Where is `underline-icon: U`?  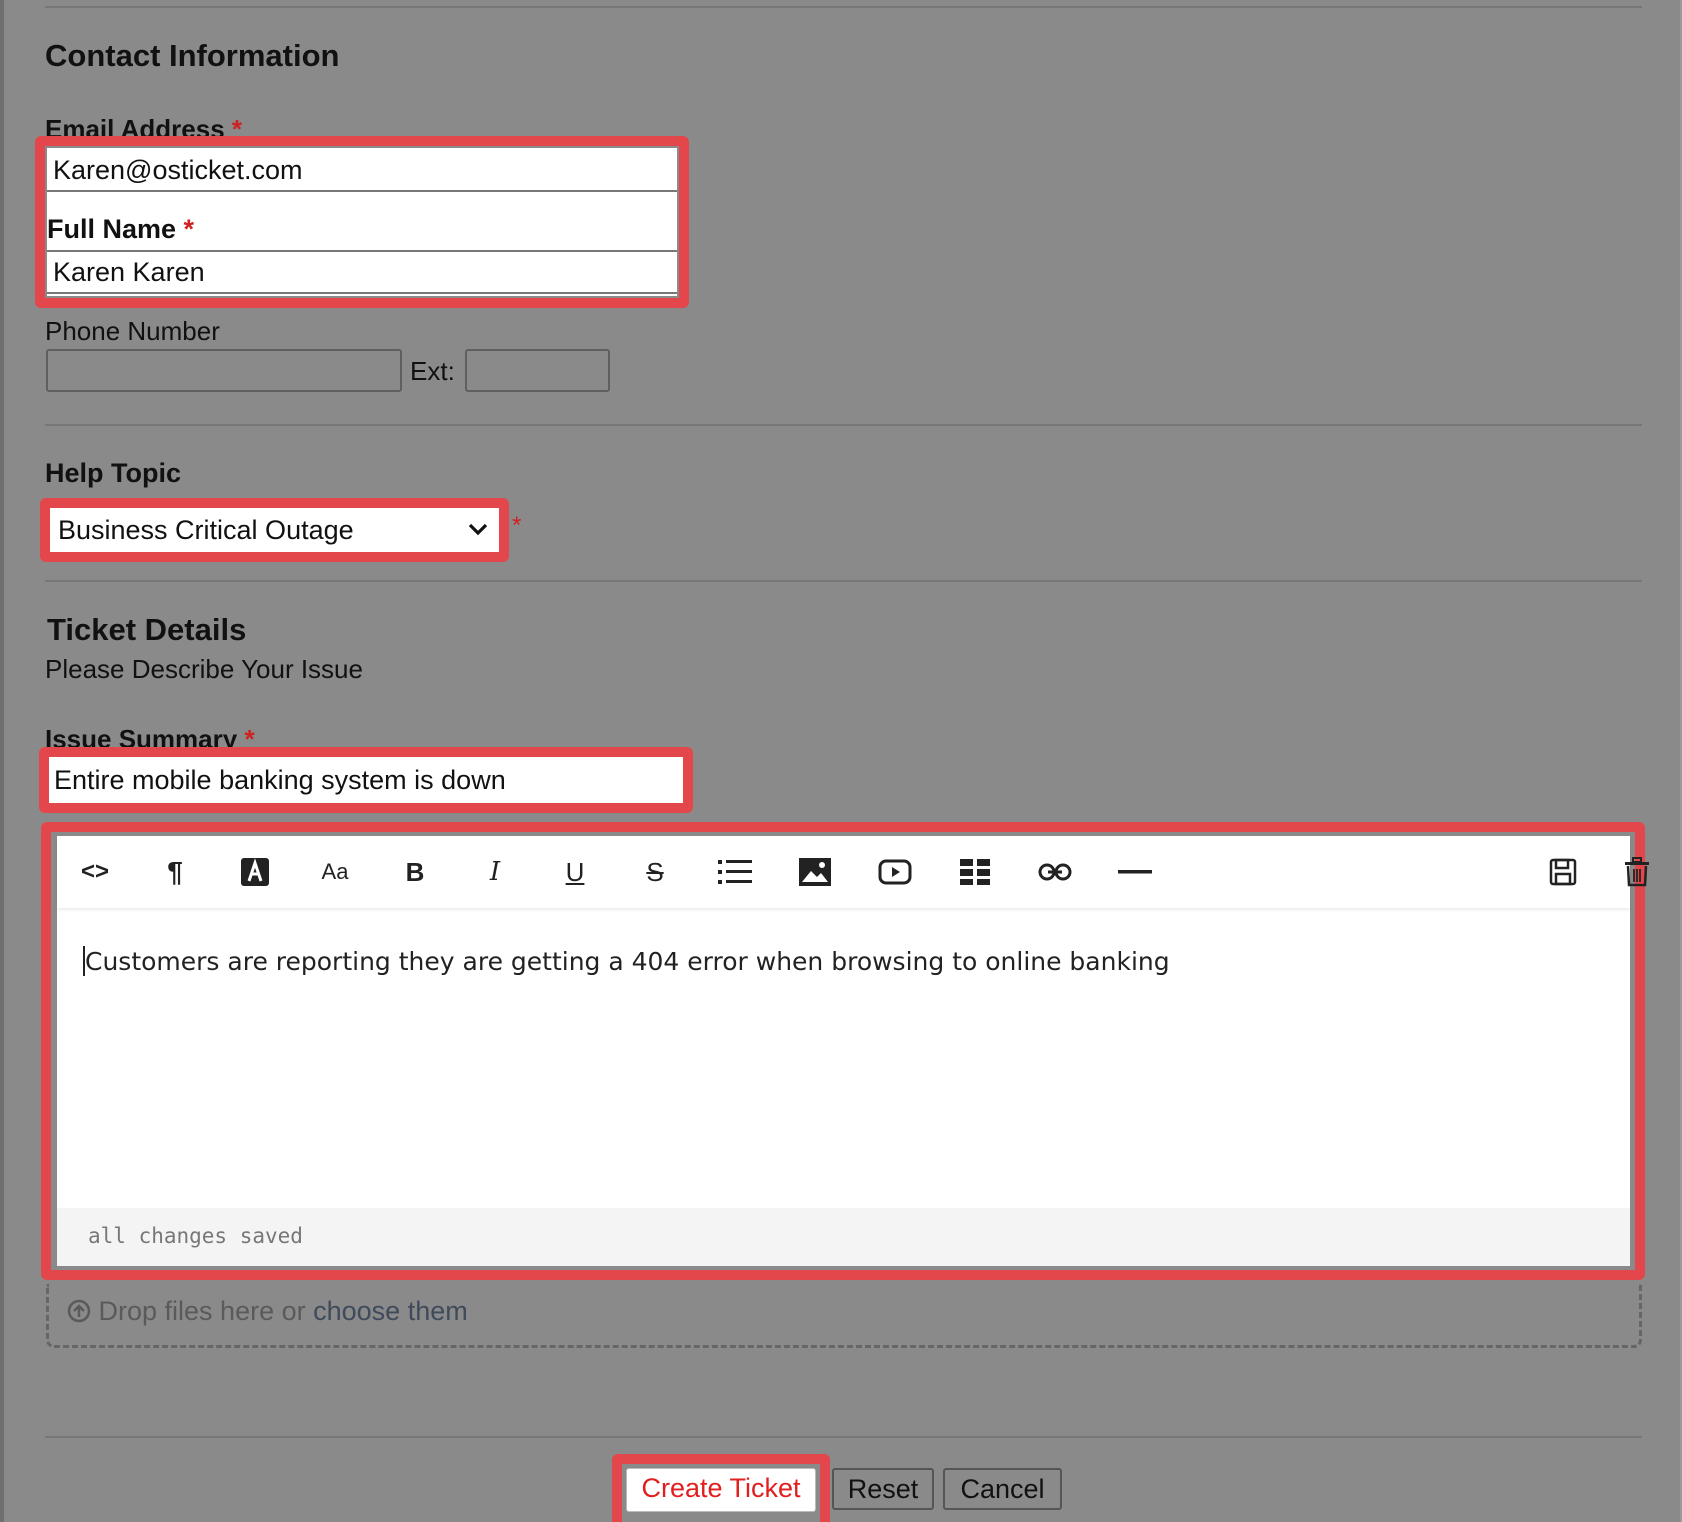 underline-icon: U is located at coordinates (575, 872).